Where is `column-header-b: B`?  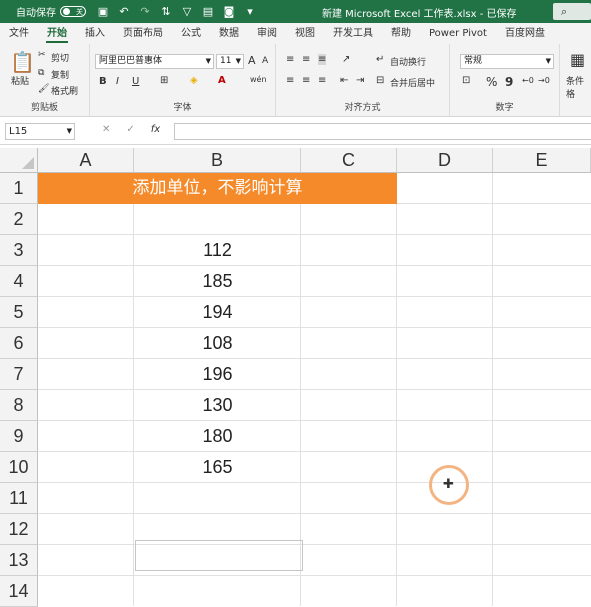 column-header-b: B is located at coordinates (217, 160).